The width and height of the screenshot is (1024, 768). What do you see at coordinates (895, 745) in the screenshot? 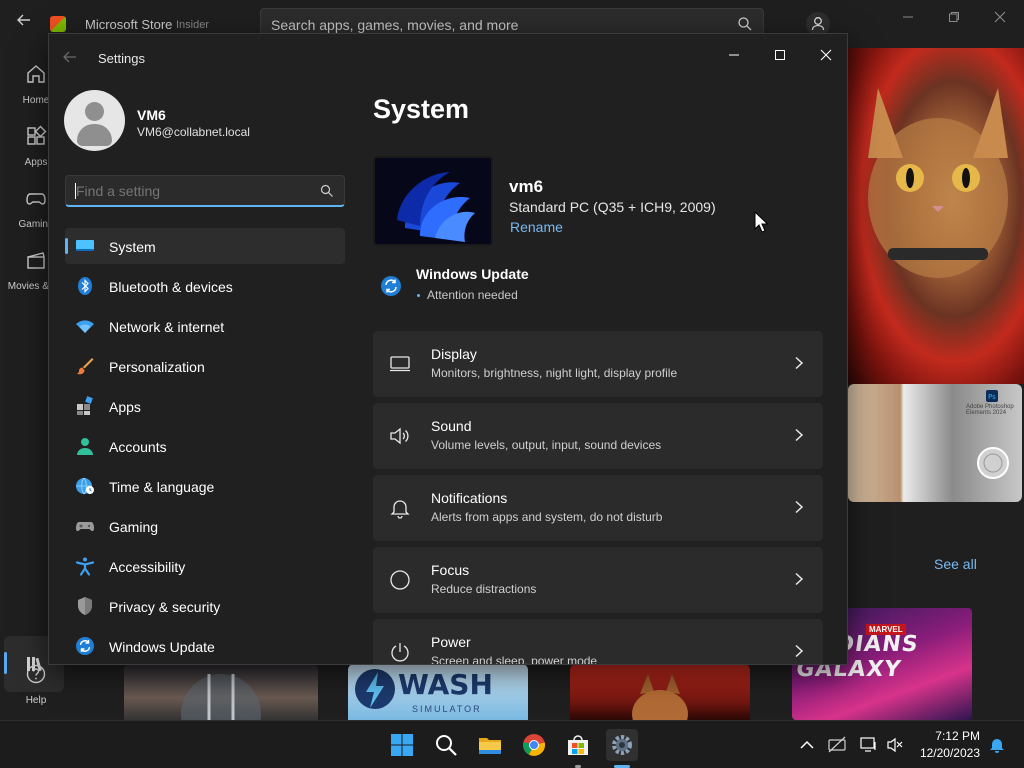
I see `speaker-muted-icon` at bounding box center [895, 745].